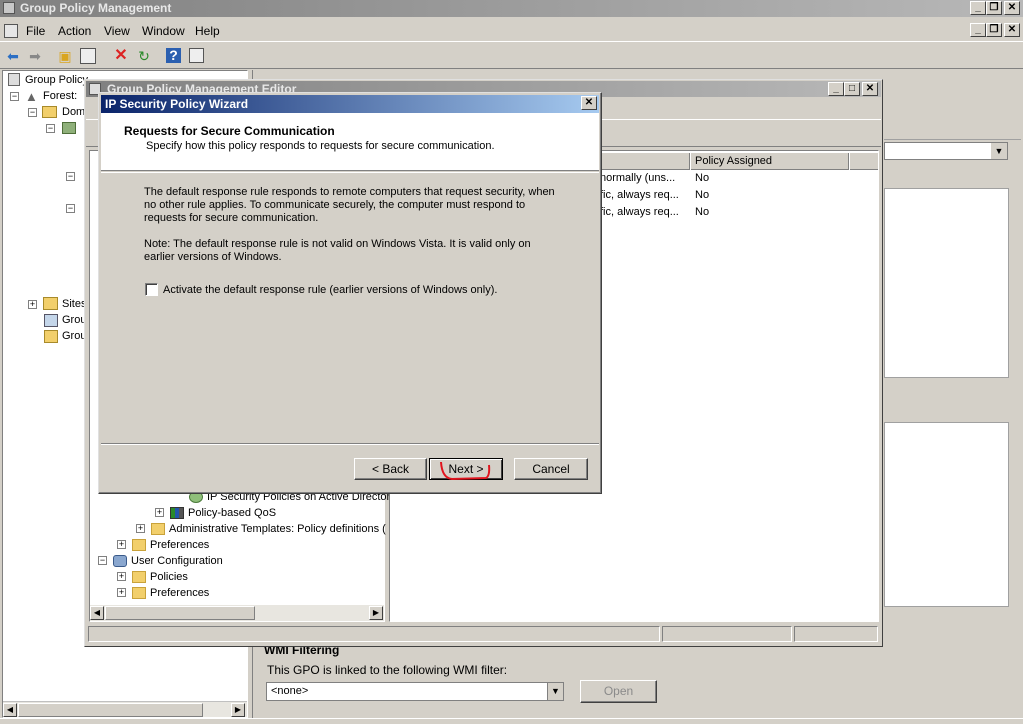 The height and width of the screenshot is (724, 1023). What do you see at coordinates (163, 31) in the screenshot?
I see `menu-window: Window` at bounding box center [163, 31].